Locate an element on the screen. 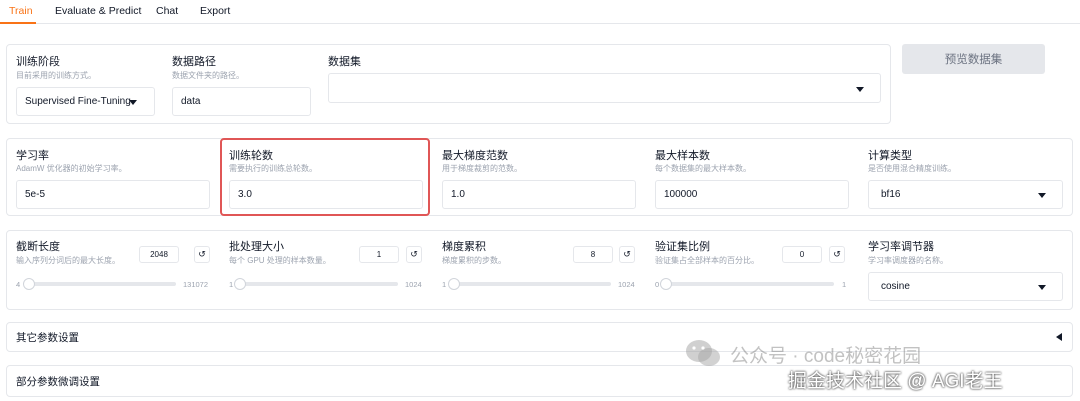 The image size is (1080, 401). watermark-author: 掘金技术社区 @ AGI老王 is located at coordinates (895, 381).